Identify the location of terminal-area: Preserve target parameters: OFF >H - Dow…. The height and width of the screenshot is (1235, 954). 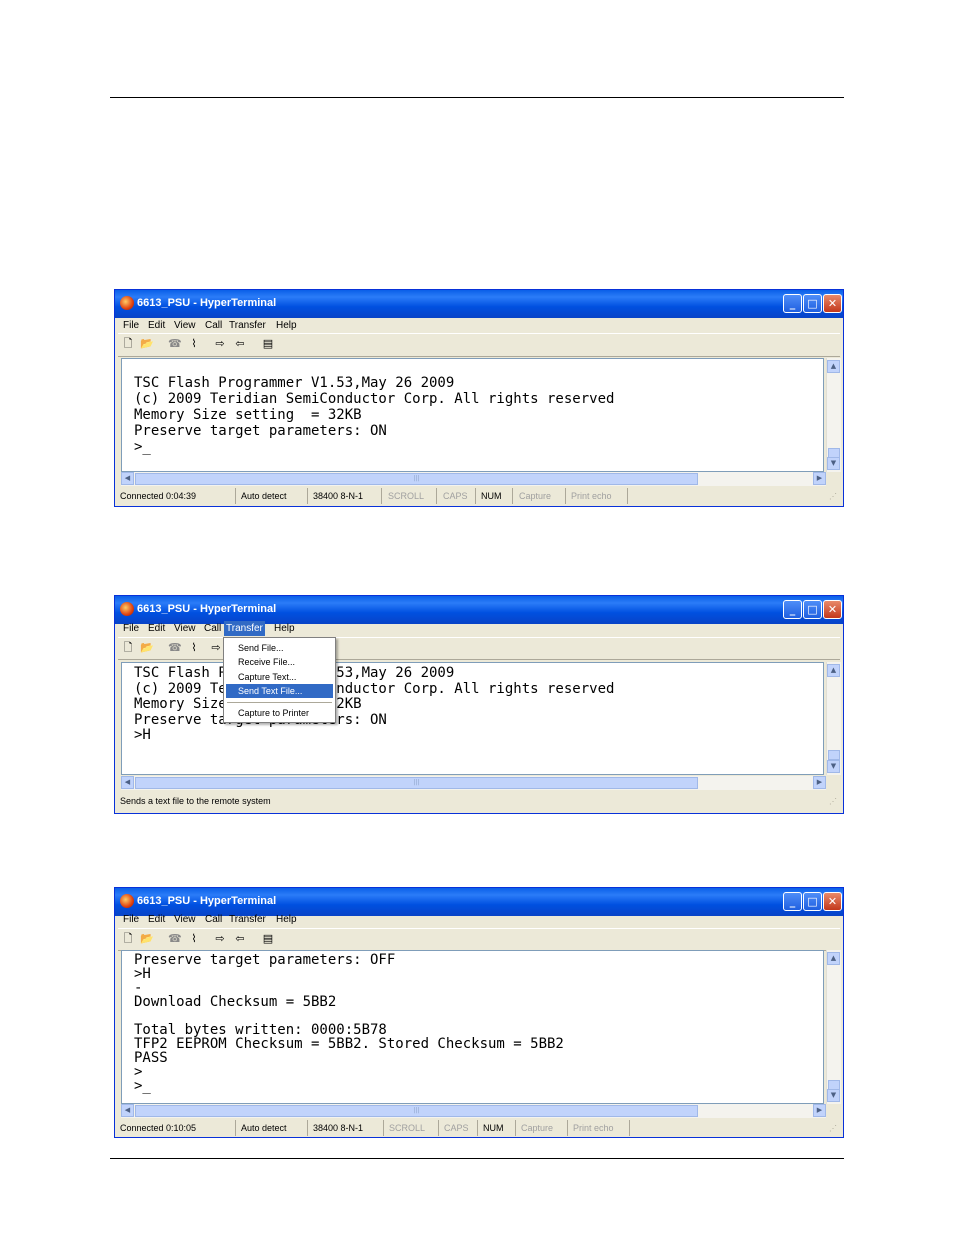
(472, 1027).